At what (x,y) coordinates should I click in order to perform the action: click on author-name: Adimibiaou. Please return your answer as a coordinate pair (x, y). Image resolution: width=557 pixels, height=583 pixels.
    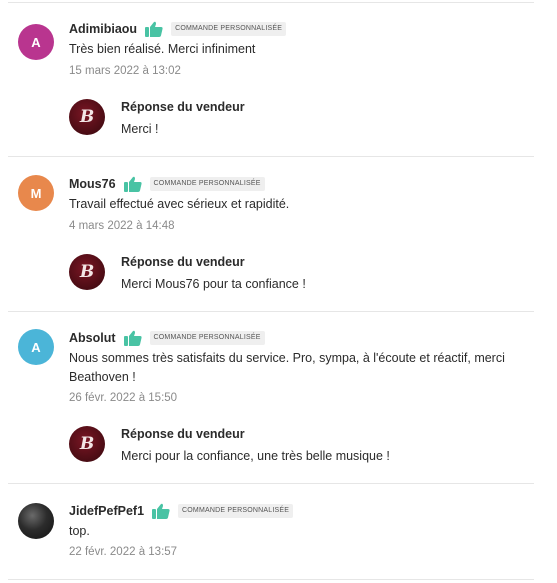
    Looking at the image, I should click on (103, 29).